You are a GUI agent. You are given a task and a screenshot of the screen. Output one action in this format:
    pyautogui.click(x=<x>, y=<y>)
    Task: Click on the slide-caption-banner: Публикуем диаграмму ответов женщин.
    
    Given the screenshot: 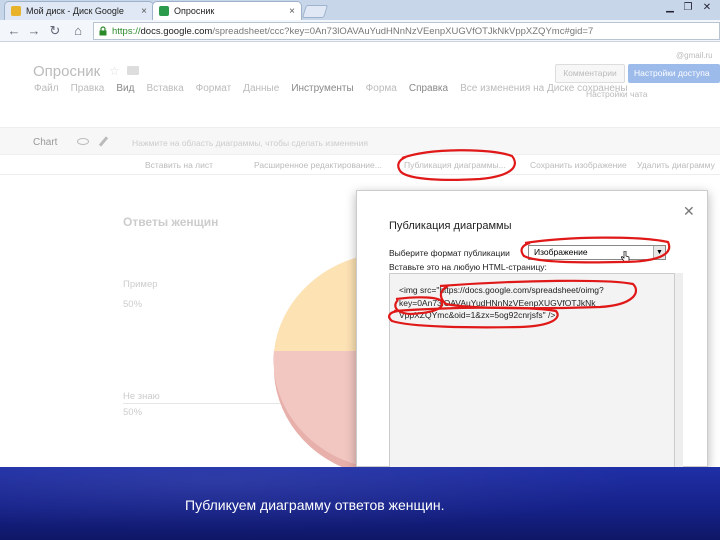 What is the action you would take?
    pyautogui.click(x=360, y=503)
    